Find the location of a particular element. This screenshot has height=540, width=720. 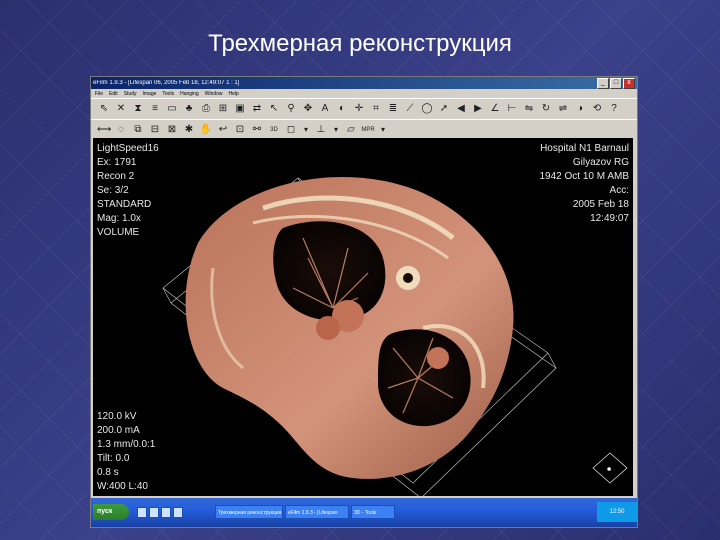

crosshair-icon: ✛ is located at coordinates (359, 109).